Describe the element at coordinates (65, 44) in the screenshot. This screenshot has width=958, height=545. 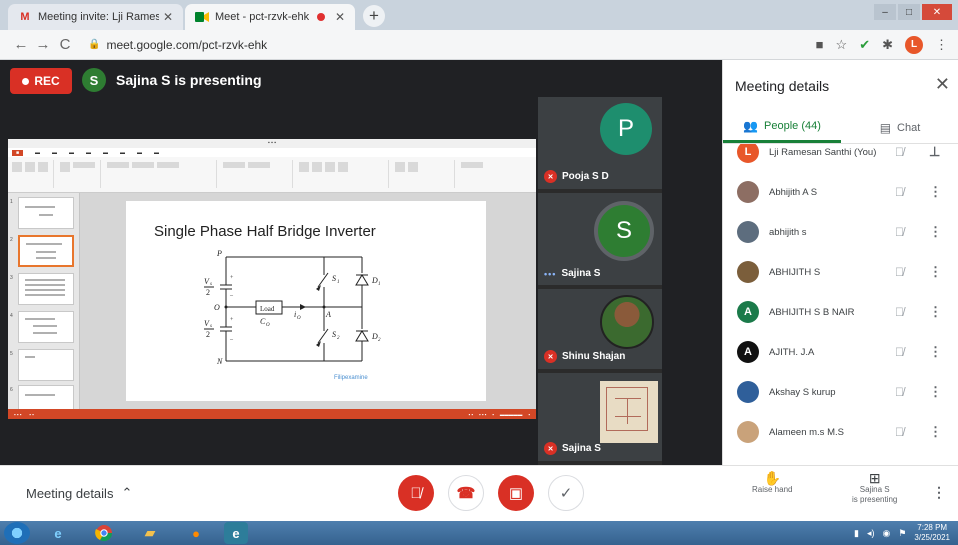
I see `reload-icon: C` at that location.